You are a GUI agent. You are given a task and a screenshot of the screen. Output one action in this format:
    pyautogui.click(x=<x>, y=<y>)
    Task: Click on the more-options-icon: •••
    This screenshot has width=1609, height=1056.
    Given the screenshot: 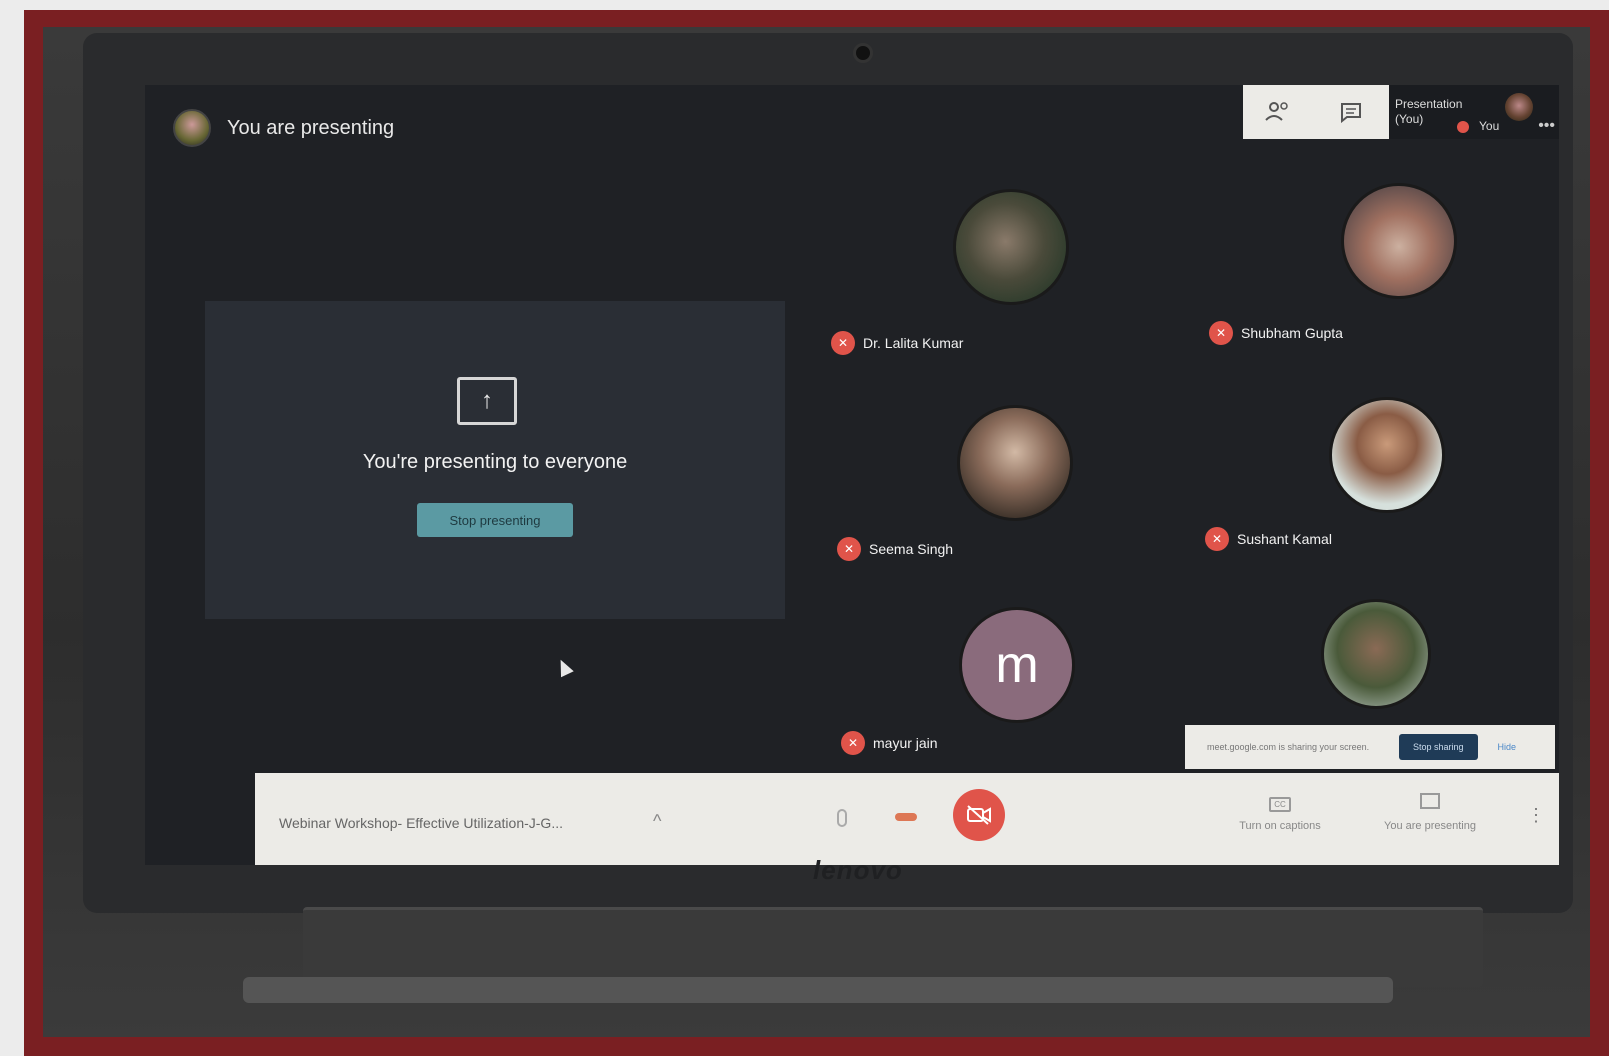 What is the action you would take?
    pyautogui.click(x=1546, y=126)
    